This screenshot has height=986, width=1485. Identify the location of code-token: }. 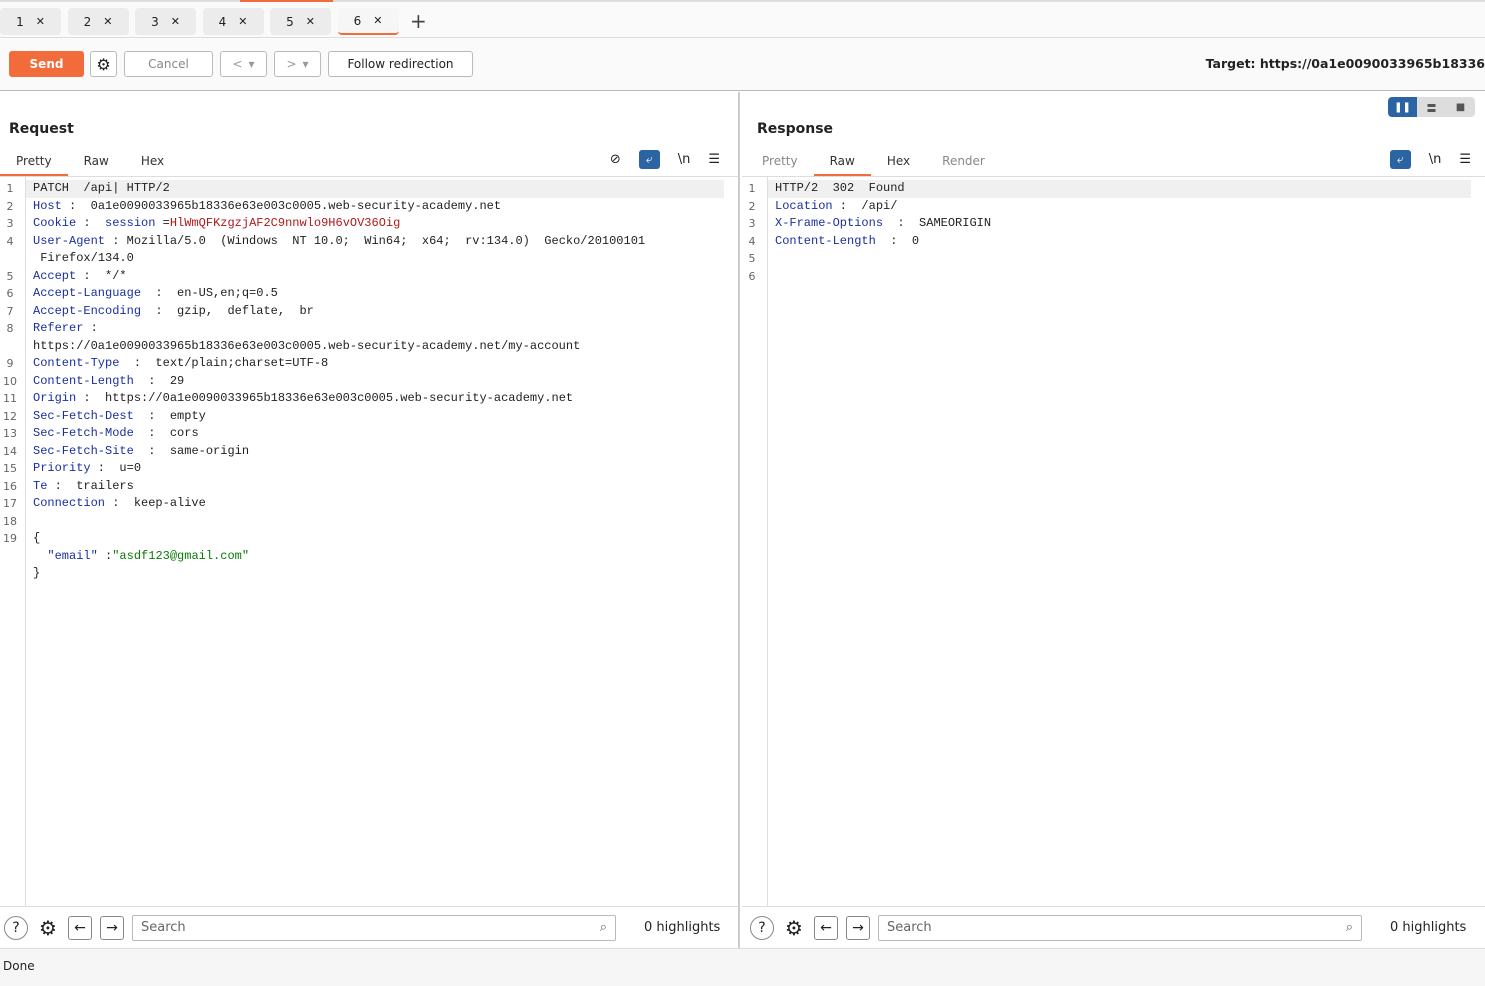
(37, 573).